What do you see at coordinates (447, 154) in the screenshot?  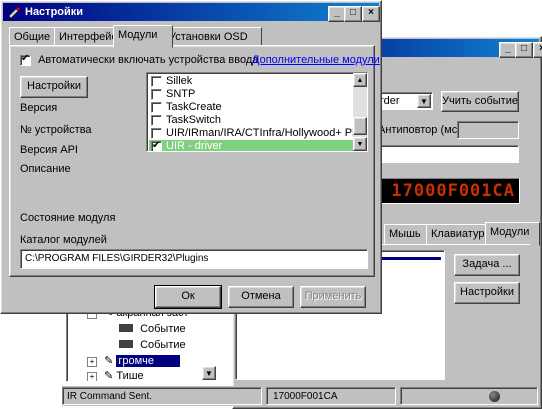 I see `event-name-field` at bounding box center [447, 154].